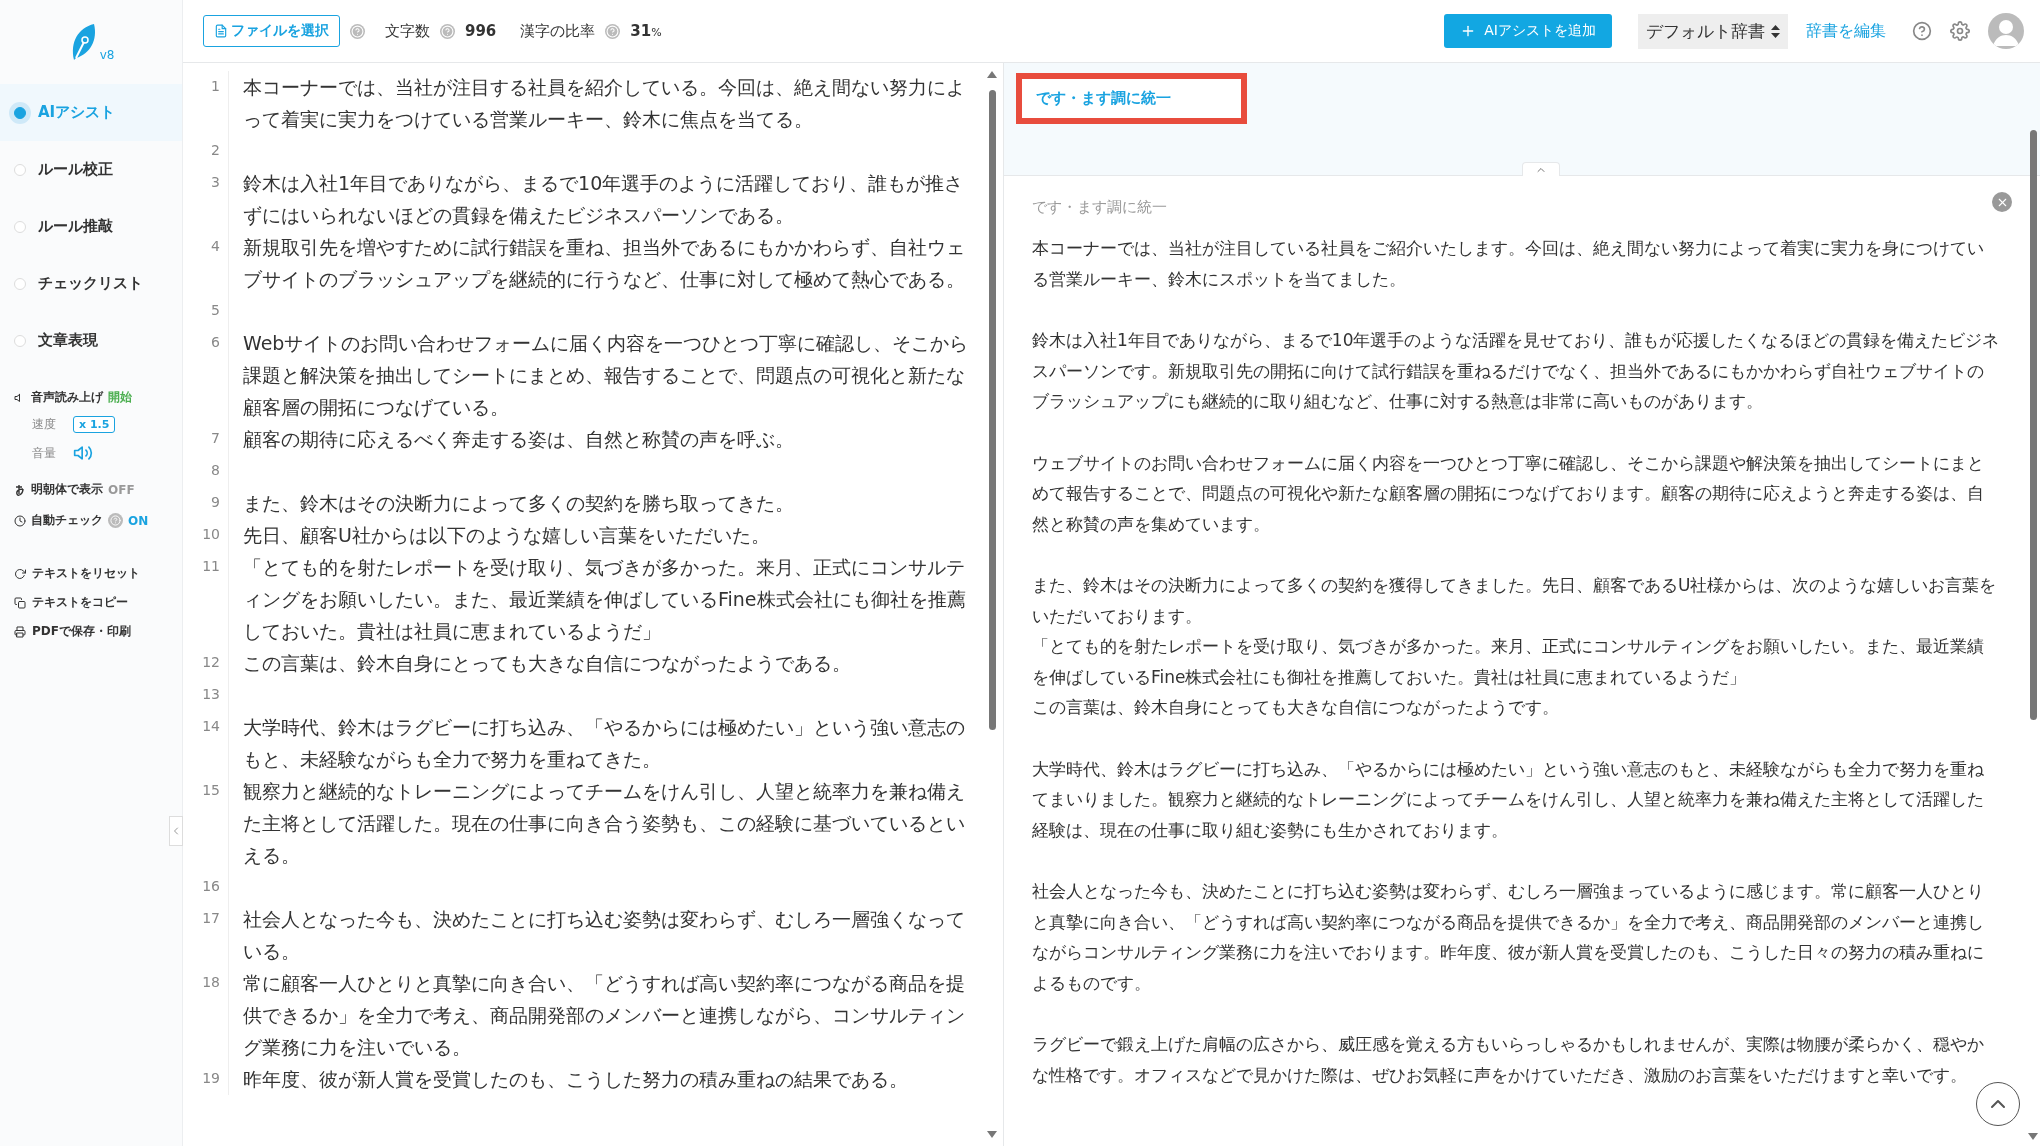 Image resolution: width=2040 pixels, height=1146 pixels. Describe the element at coordinates (1100, 207) in the screenshot. I see `result-title: です・ます調に統一` at that location.